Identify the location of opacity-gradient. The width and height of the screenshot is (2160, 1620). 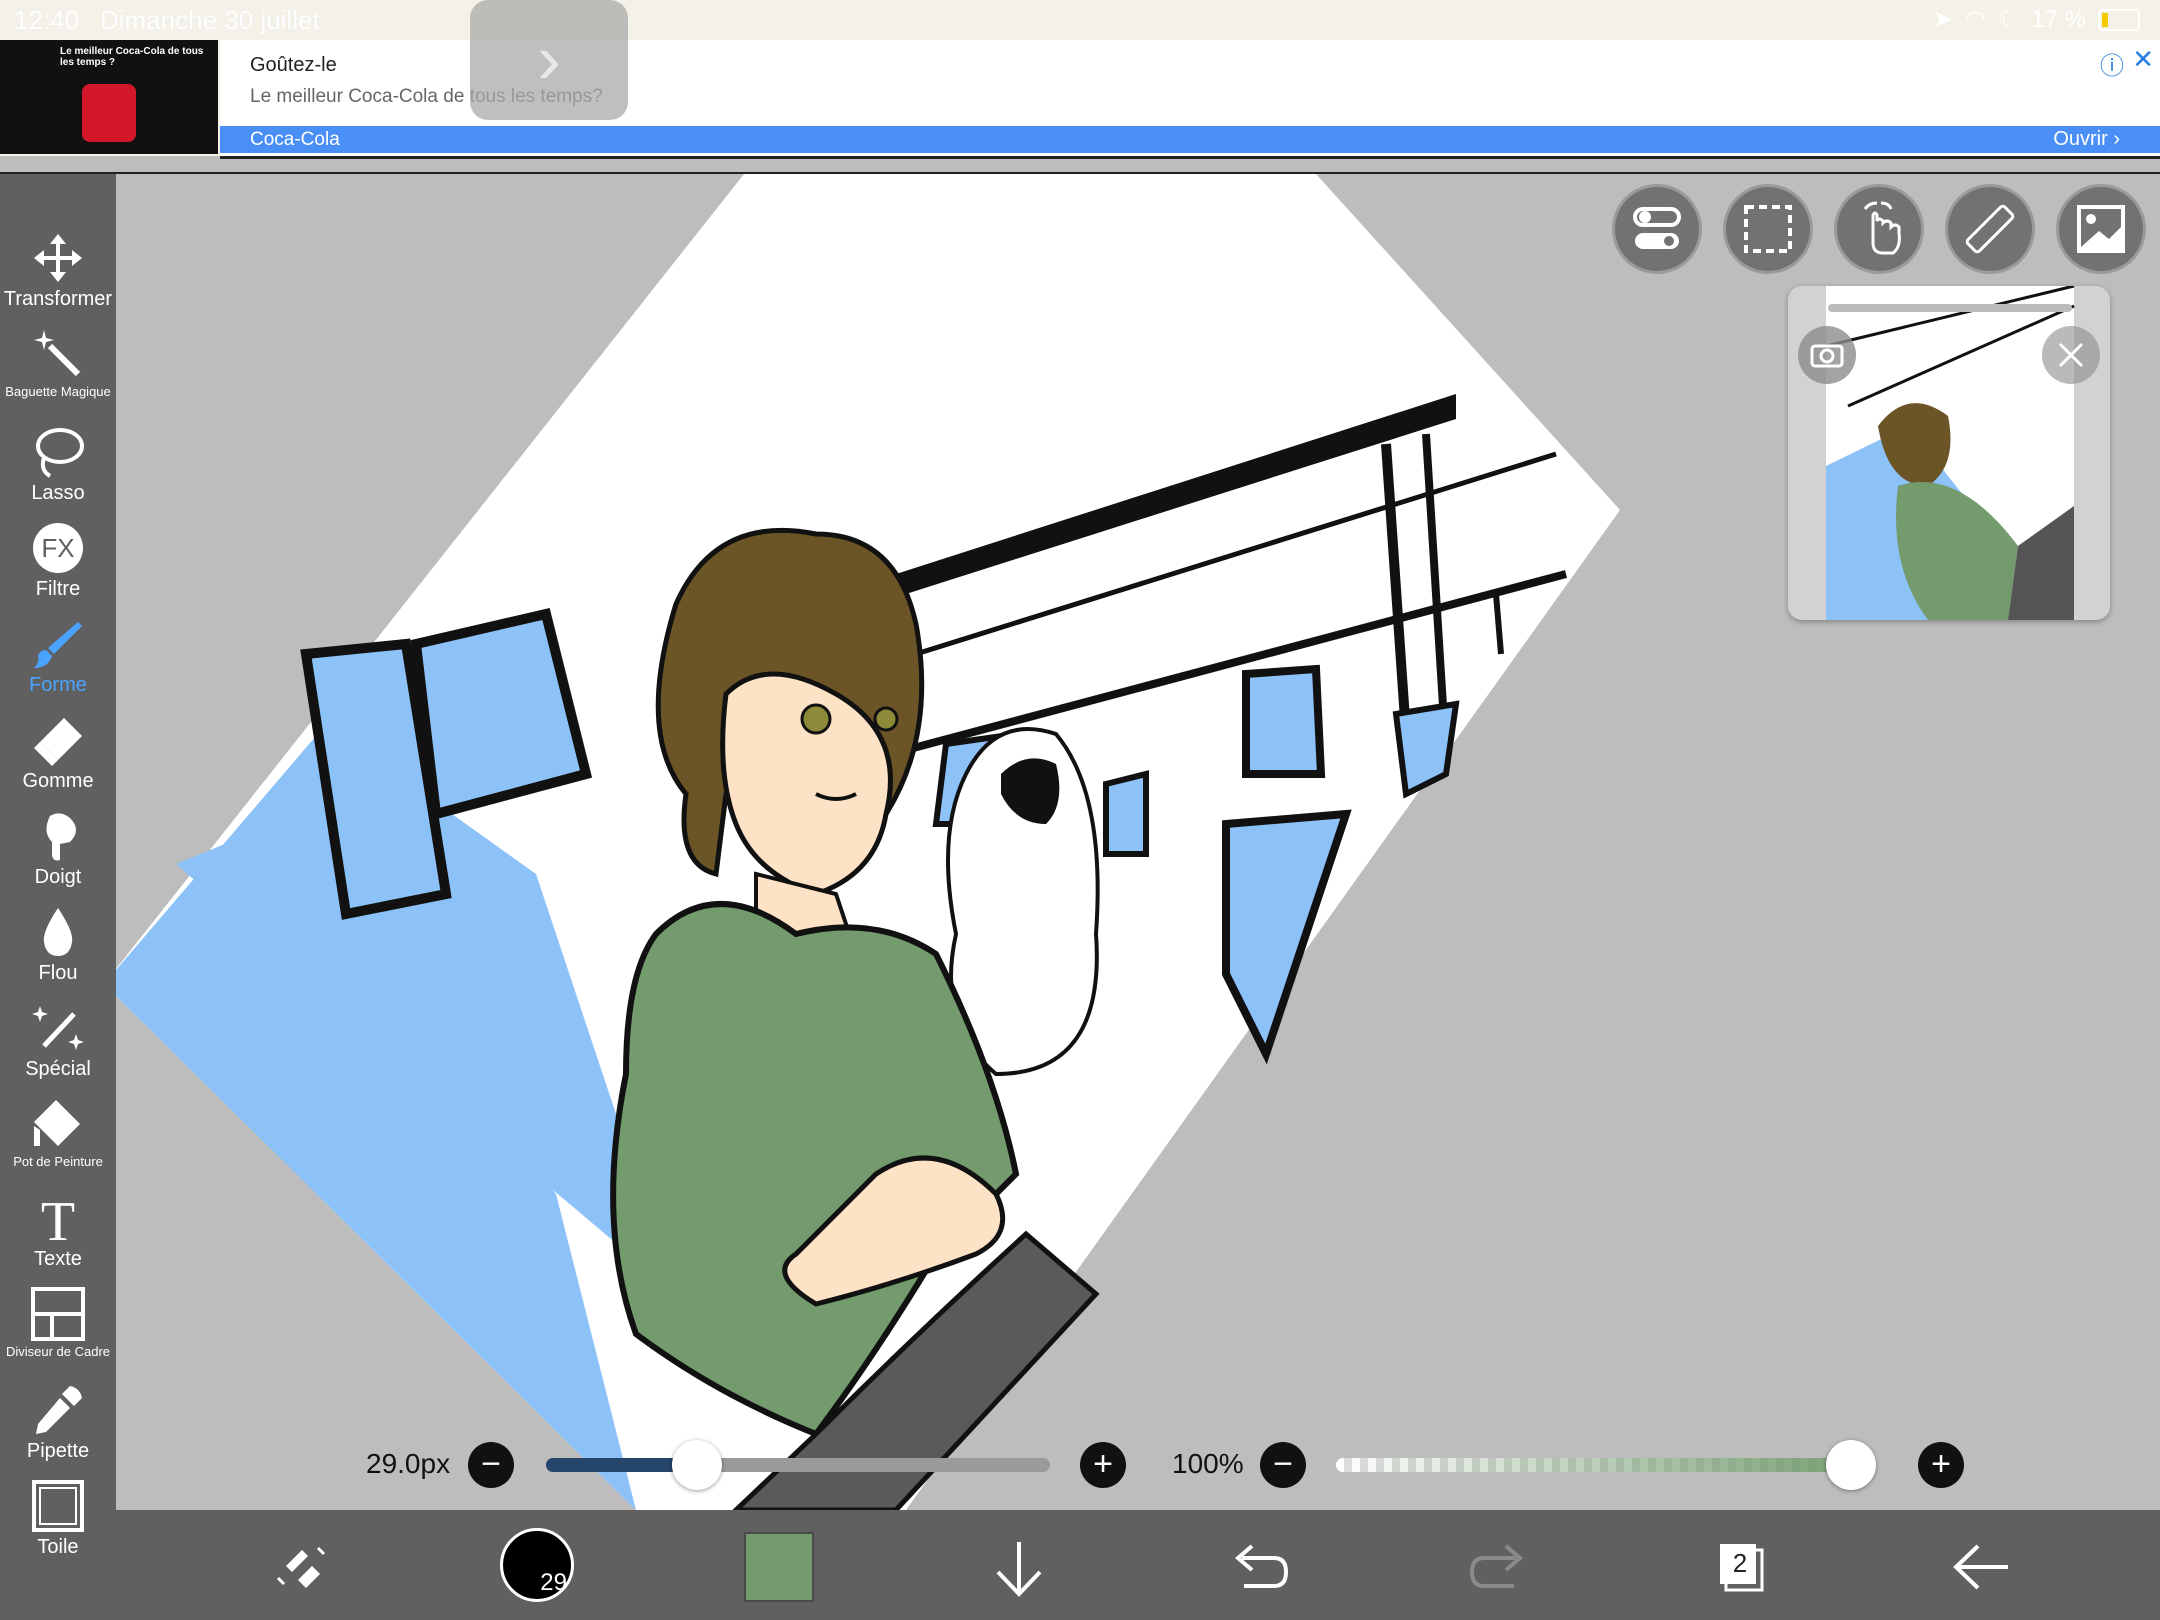
(1606, 1465).